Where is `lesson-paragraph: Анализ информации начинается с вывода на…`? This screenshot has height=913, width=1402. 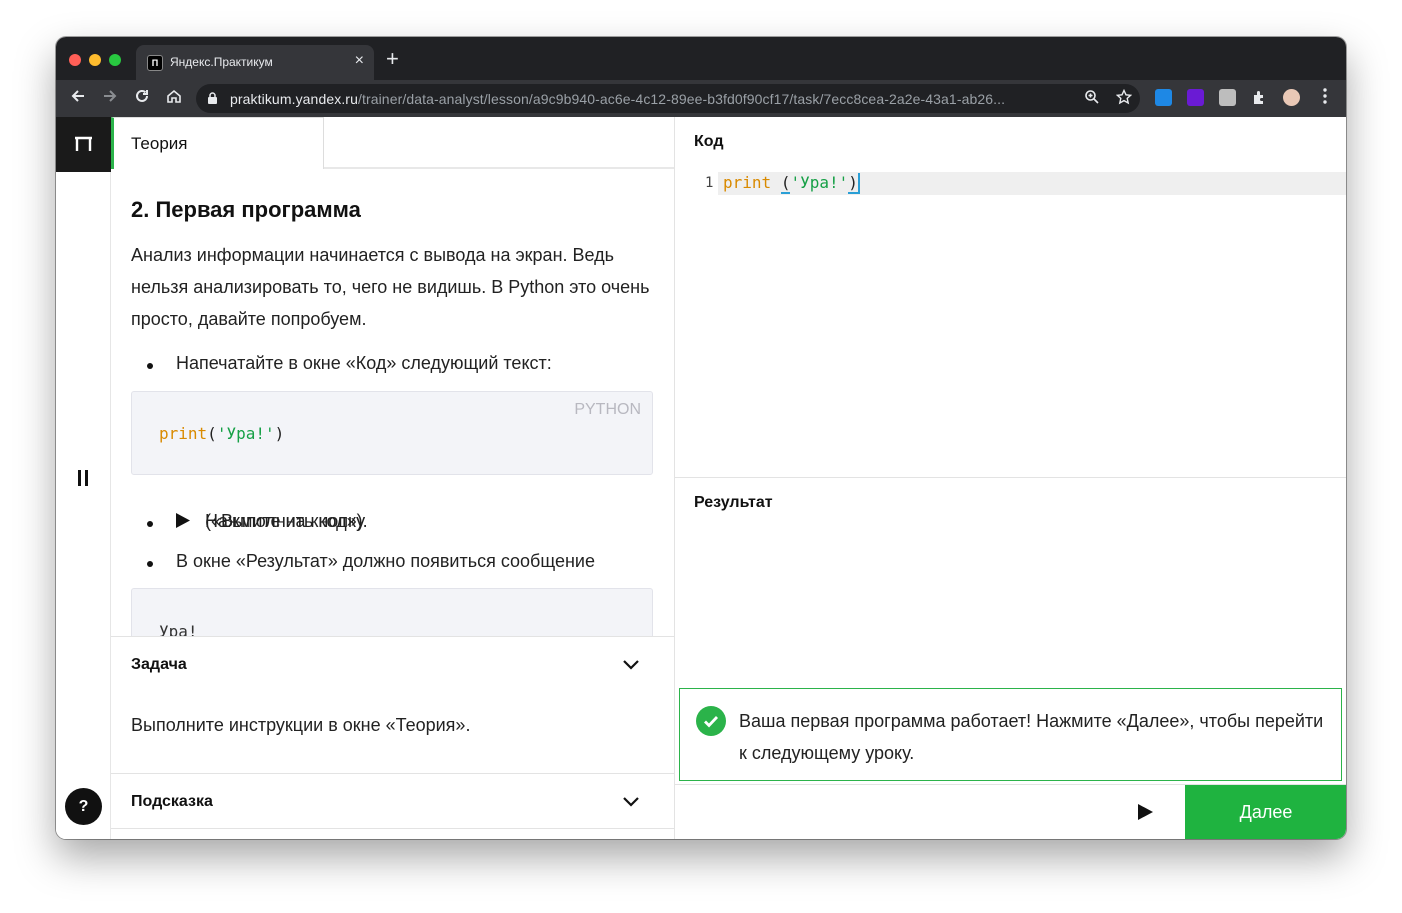 lesson-paragraph: Анализ информации начинается с вывода на… is located at coordinates (390, 287).